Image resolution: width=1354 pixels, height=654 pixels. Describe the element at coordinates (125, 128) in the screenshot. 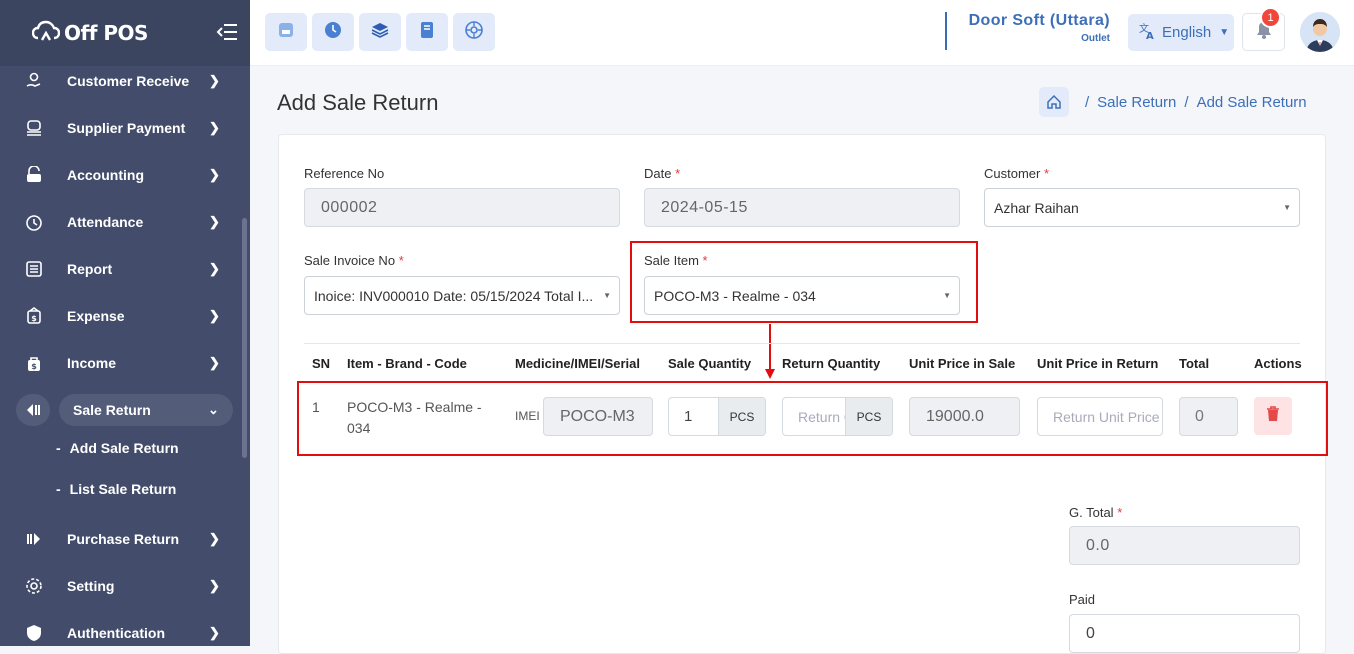

I see `sidebar-item-supplier-payment: Supplier Payment ❯` at that location.